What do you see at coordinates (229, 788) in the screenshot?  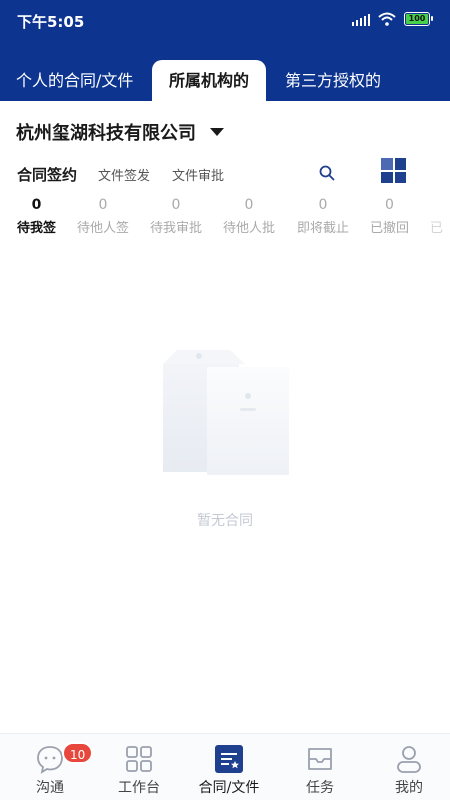 I see `nav-label: 合同/文件` at bounding box center [229, 788].